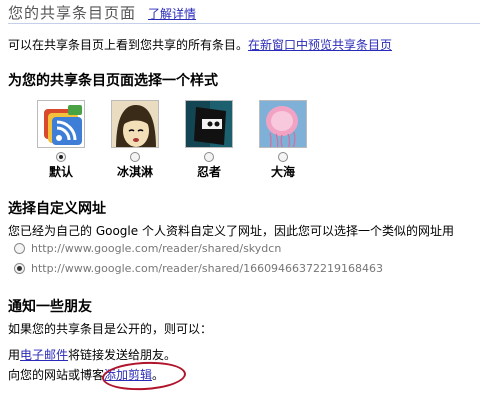  I want to click on theme-radio-ice-cream, so click(135, 157).